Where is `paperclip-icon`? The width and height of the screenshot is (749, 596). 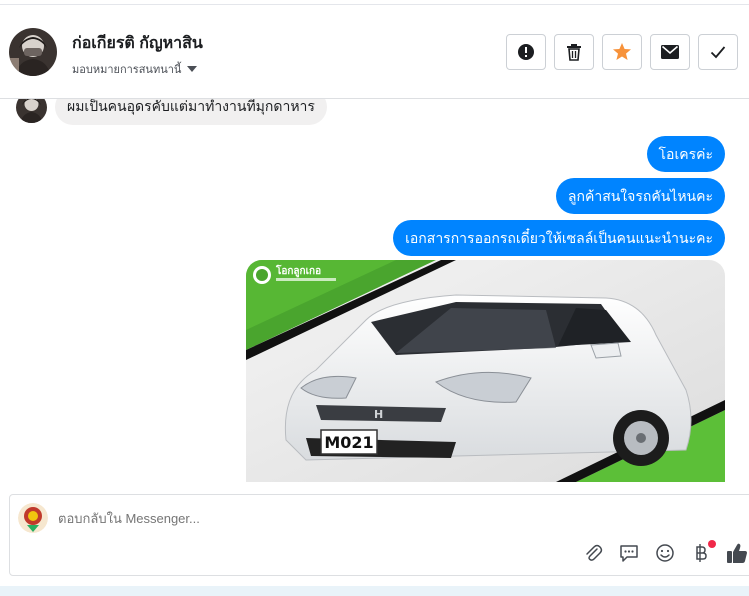 paperclip-icon is located at coordinates (594, 552).